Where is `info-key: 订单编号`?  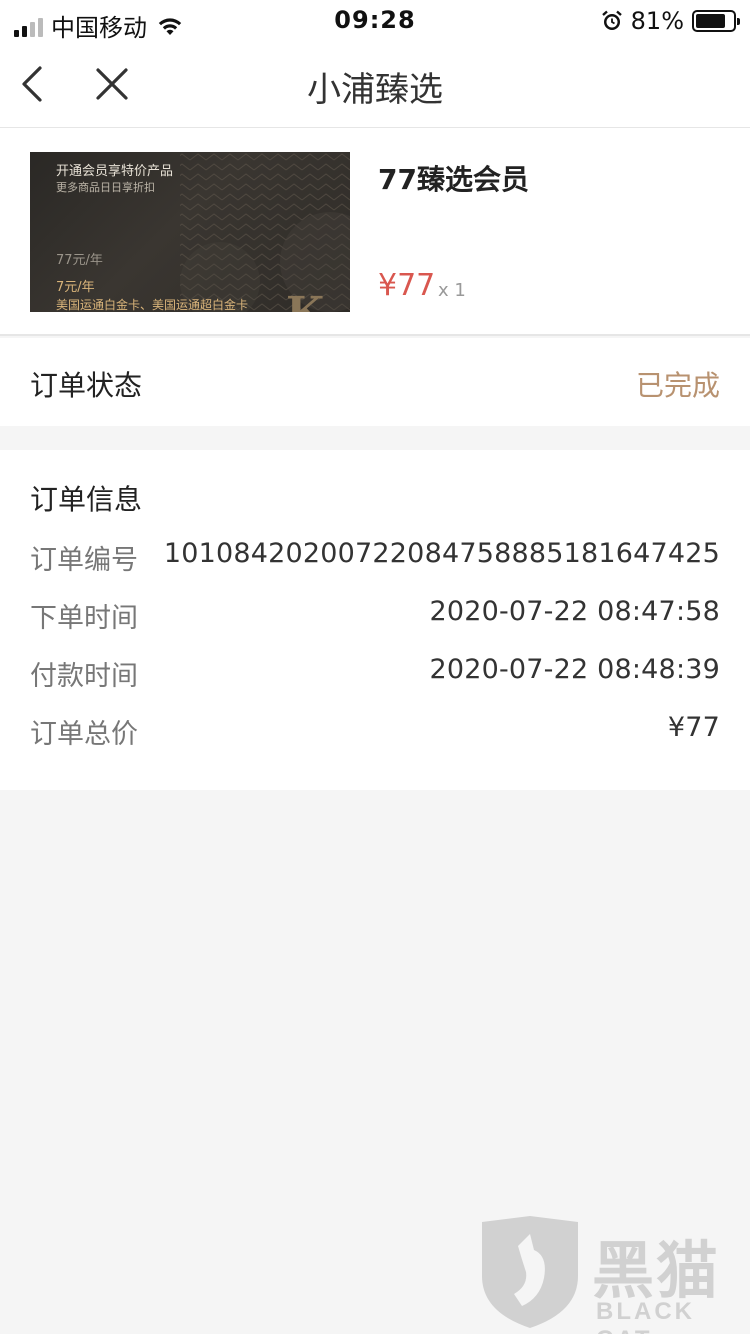 info-key: 订单编号 is located at coordinates (84, 560).